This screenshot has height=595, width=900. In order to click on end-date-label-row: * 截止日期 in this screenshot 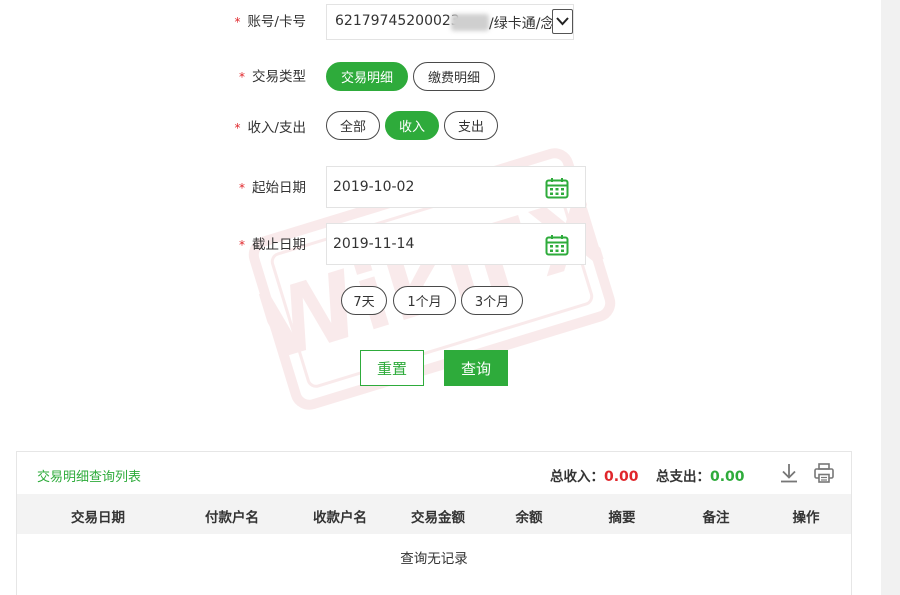, I will do `click(153, 245)`.